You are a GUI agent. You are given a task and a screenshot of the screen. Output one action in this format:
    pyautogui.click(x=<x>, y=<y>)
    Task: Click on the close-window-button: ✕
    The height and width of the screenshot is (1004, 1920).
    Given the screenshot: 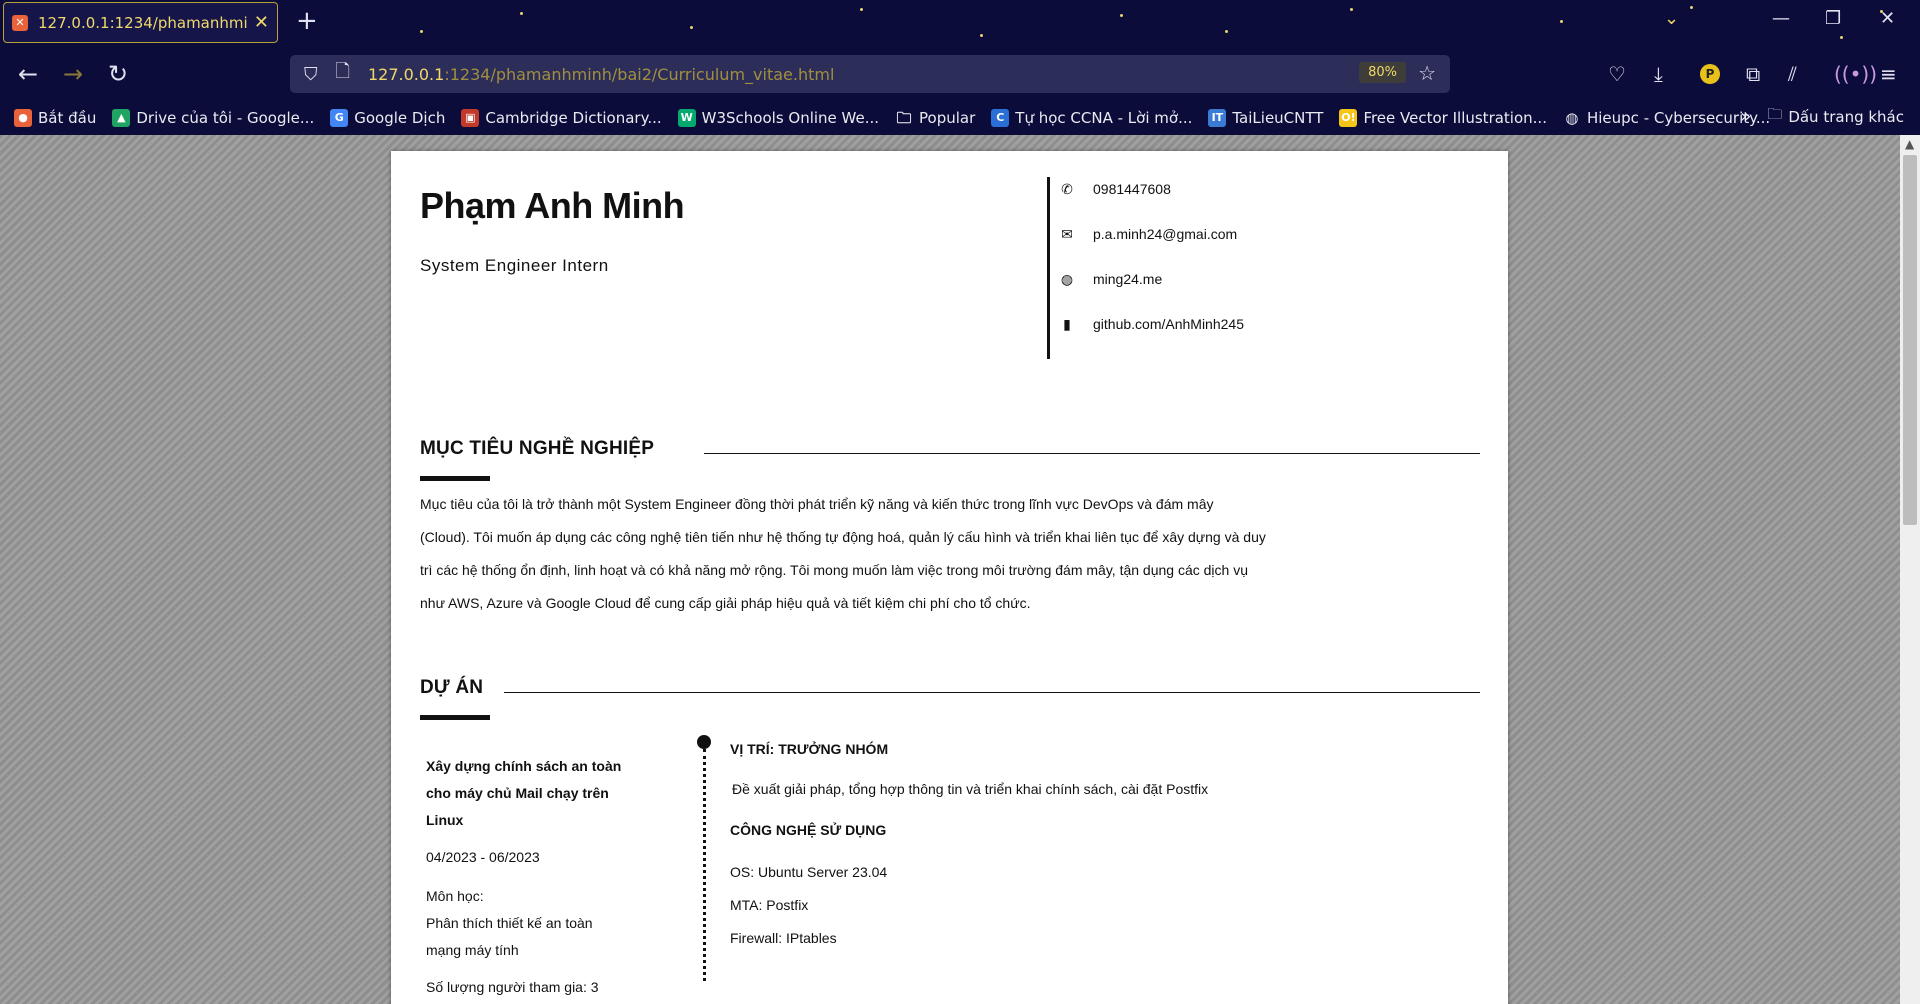 What is the action you would take?
    pyautogui.click(x=1887, y=18)
    